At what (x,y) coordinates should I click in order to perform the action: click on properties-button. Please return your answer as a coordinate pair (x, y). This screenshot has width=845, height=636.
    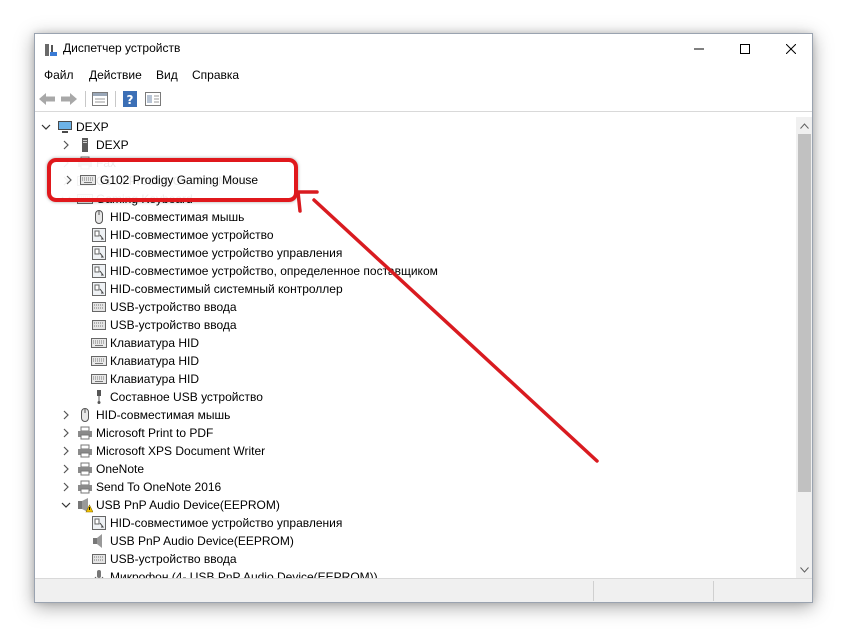
    Looking at the image, I should click on (100, 99).